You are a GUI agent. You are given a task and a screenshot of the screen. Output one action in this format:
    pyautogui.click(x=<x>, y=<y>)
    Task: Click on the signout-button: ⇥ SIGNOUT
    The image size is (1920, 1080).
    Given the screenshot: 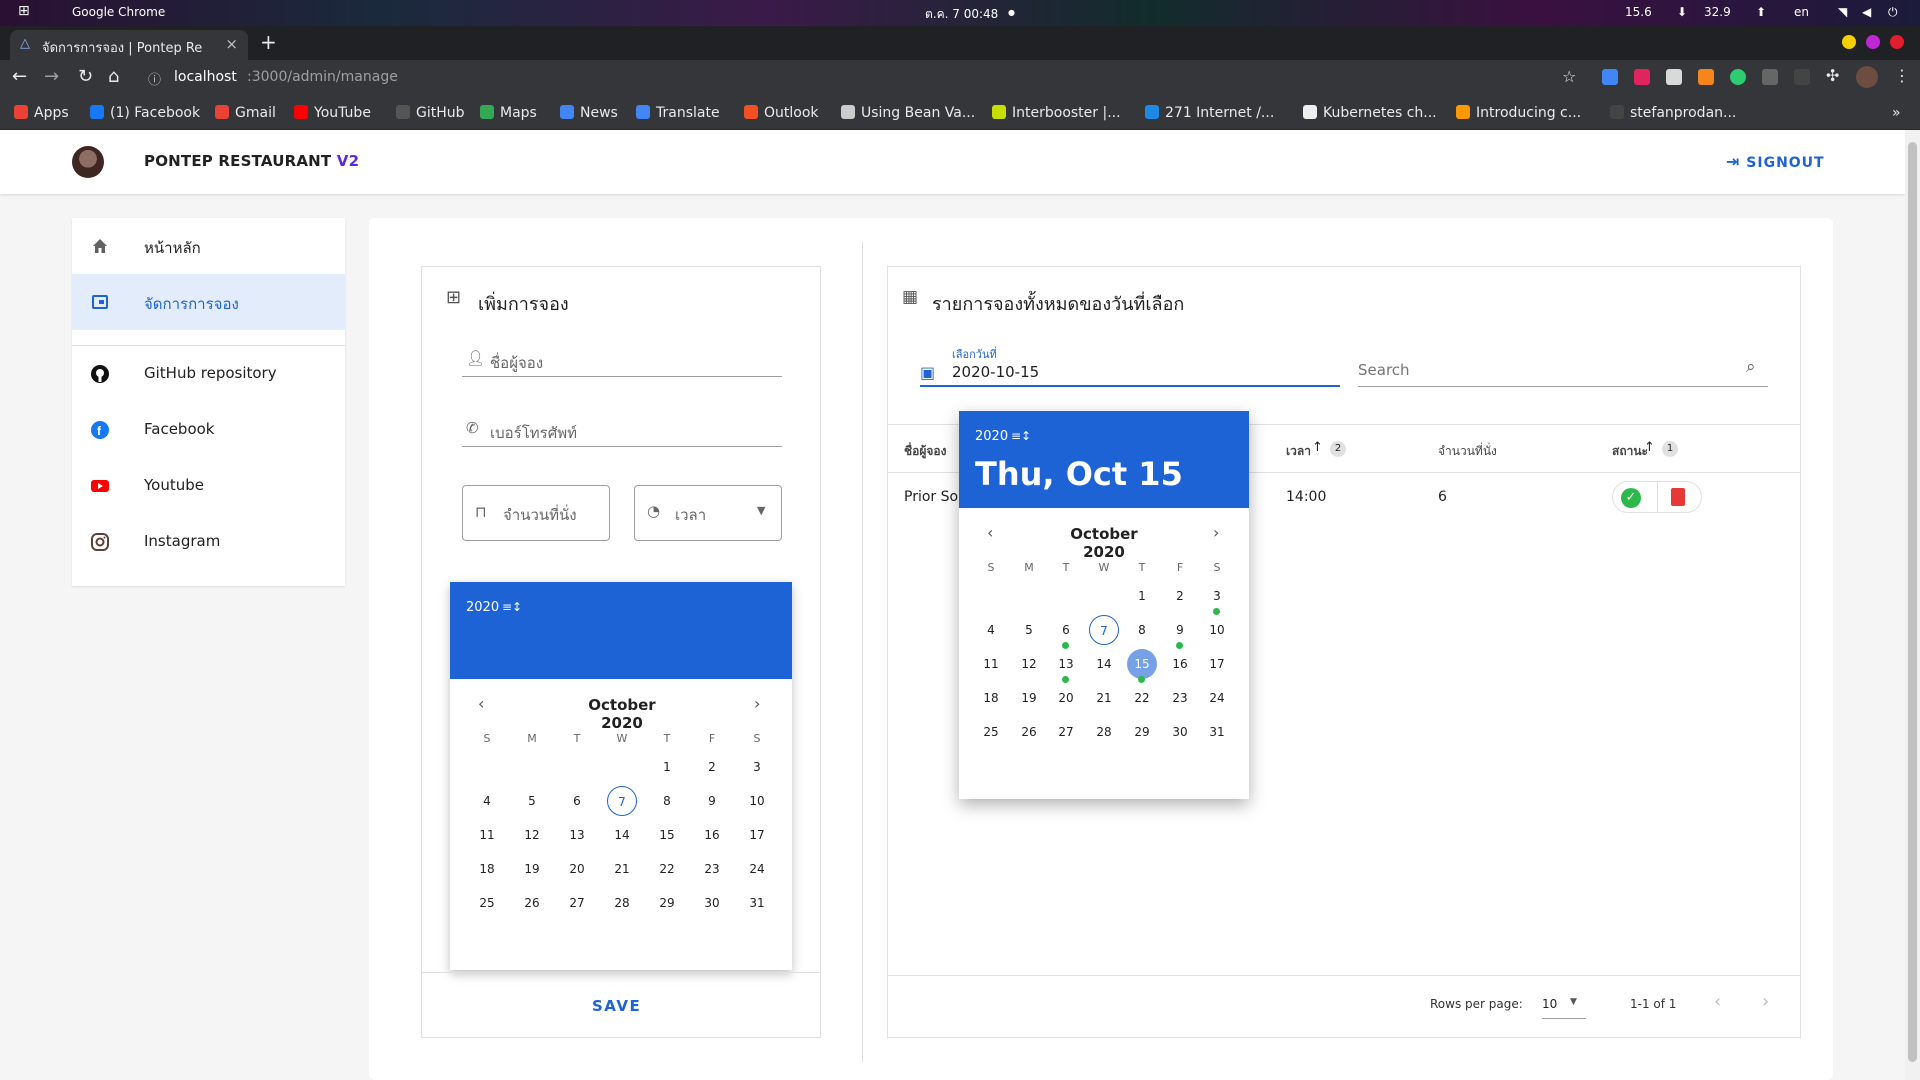 What is the action you would take?
    pyautogui.click(x=1775, y=161)
    